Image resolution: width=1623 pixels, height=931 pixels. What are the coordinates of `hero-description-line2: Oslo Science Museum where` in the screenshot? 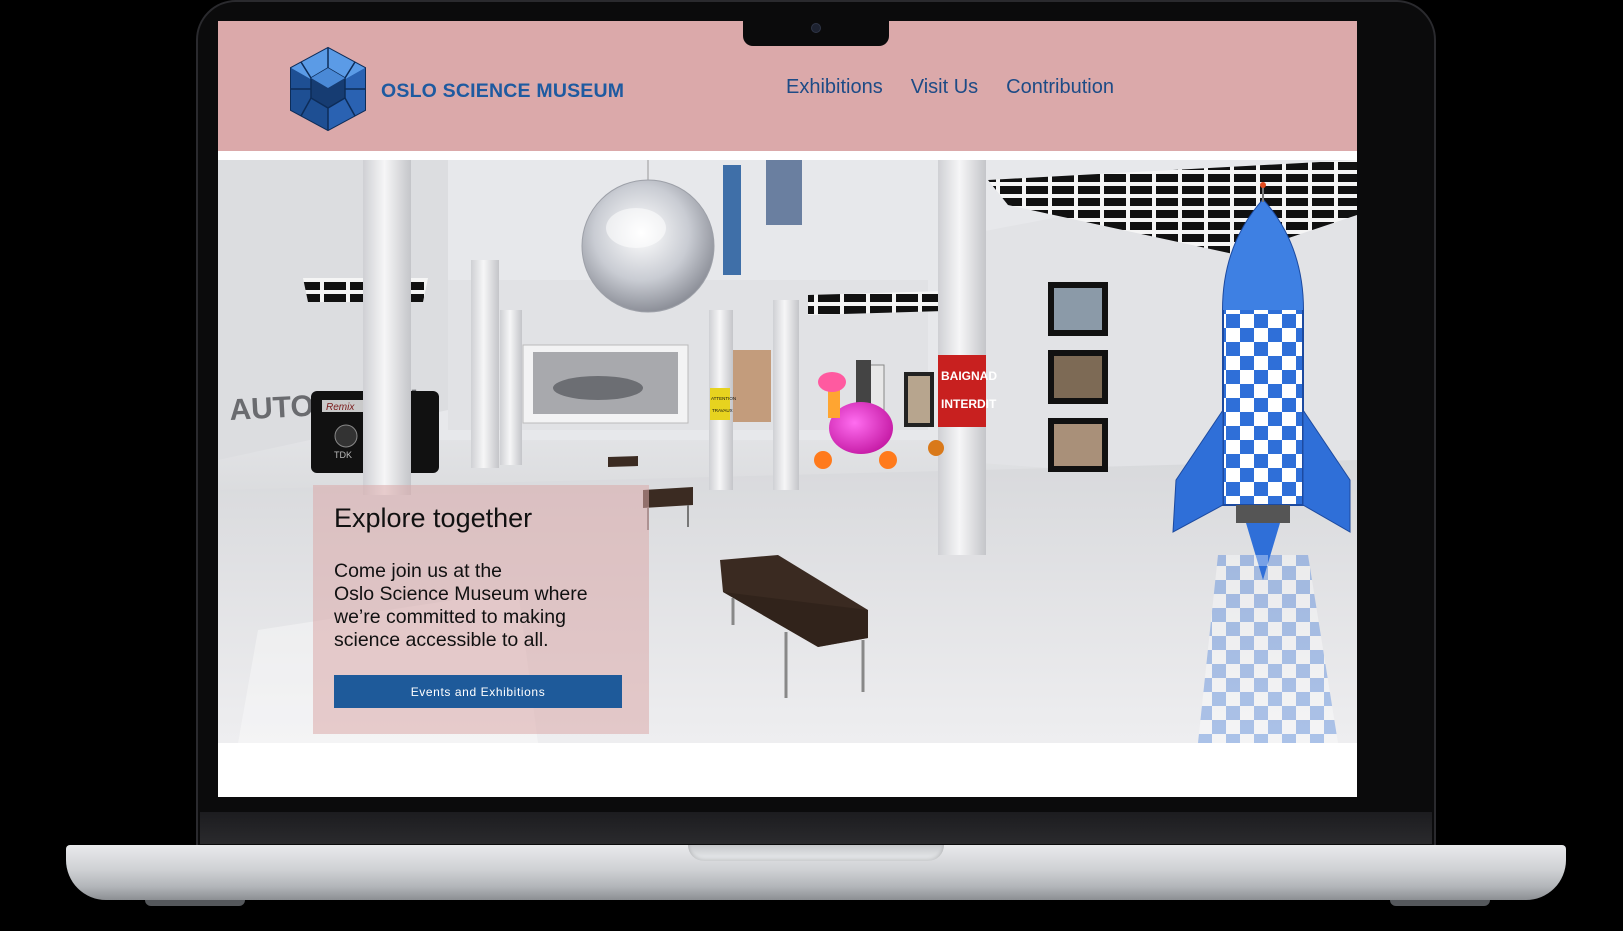 It's located at (461, 594).